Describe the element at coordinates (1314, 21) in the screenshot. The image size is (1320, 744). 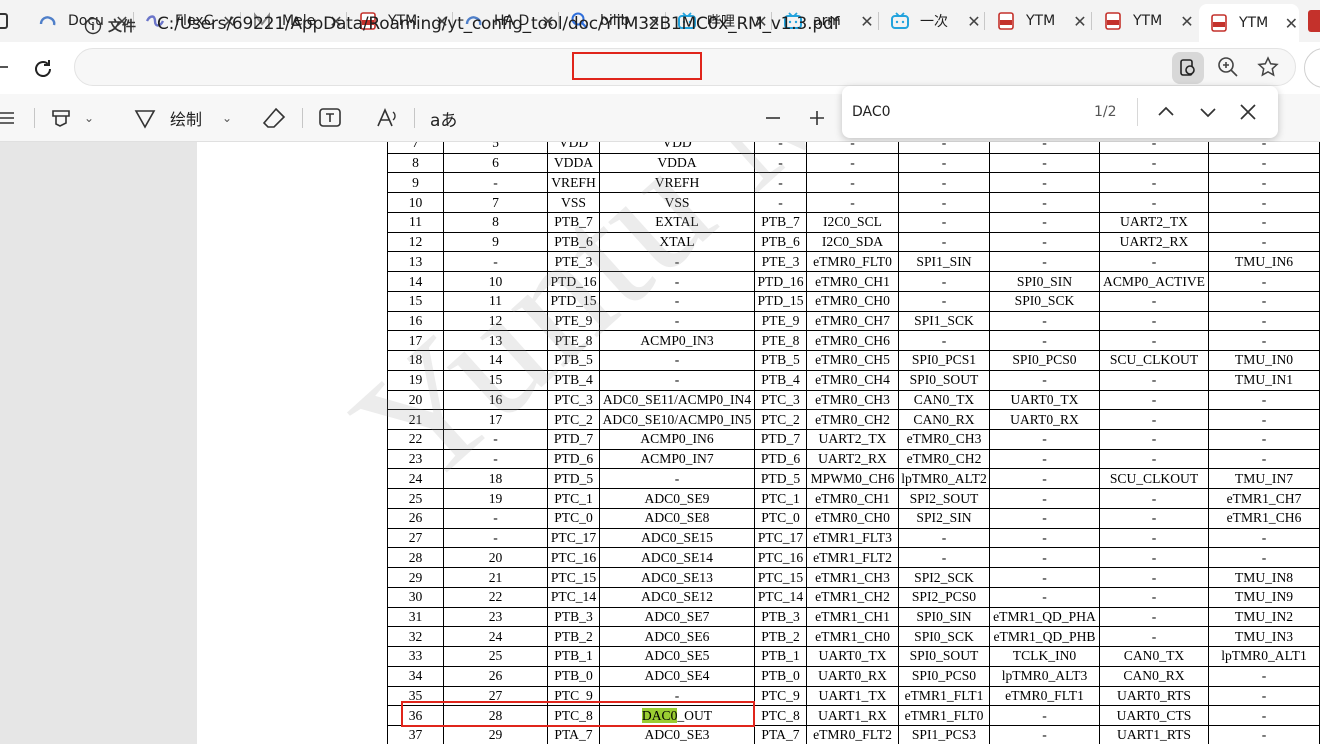
I see `pdf-icon` at that location.